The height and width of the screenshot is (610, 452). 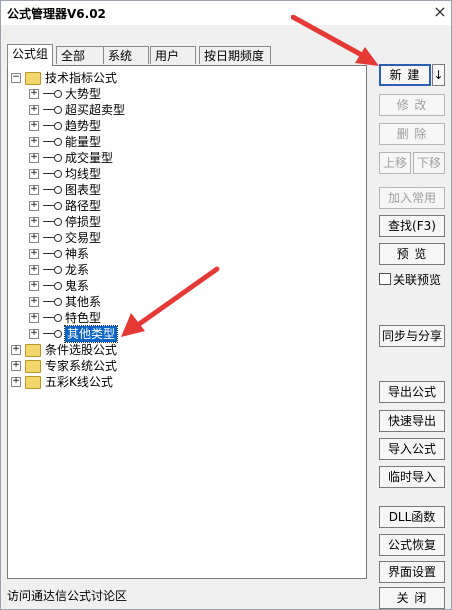 What do you see at coordinates (183, 158) in the screenshot?
I see `tree-node-child: + 成交量型` at bounding box center [183, 158].